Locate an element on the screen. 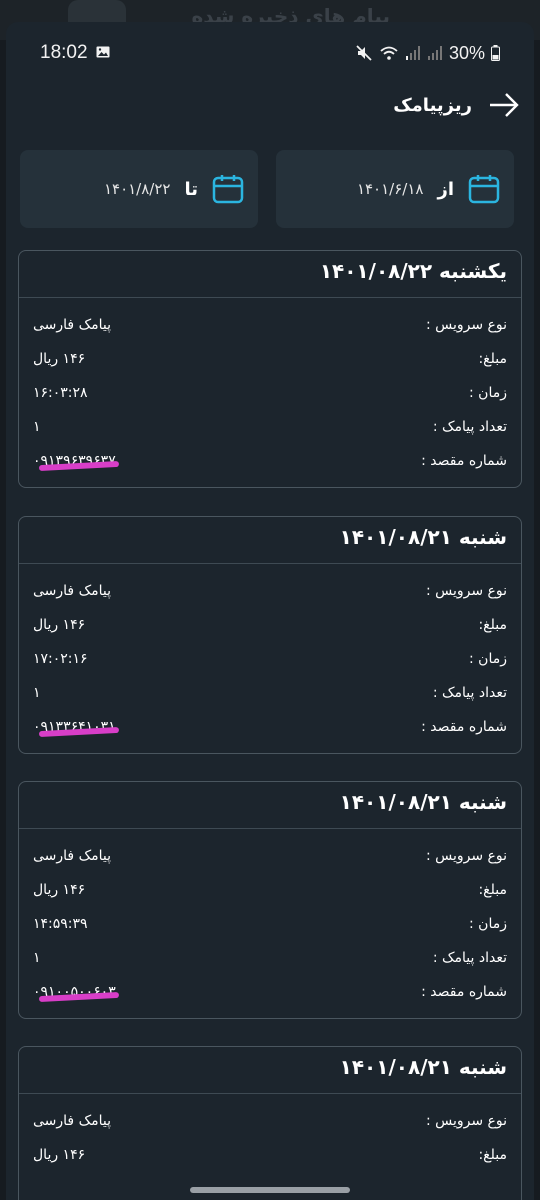 The height and width of the screenshot is (1200, 540). date-from-prefix: از is located at coordinates (445, 189).